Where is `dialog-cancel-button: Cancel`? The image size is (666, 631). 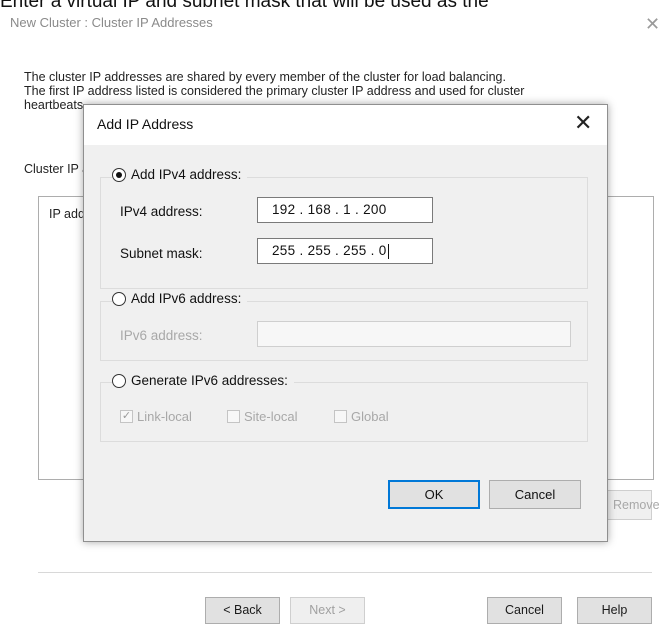
dialog-cancel-button: Cancel is located at coordinates (535, 494).